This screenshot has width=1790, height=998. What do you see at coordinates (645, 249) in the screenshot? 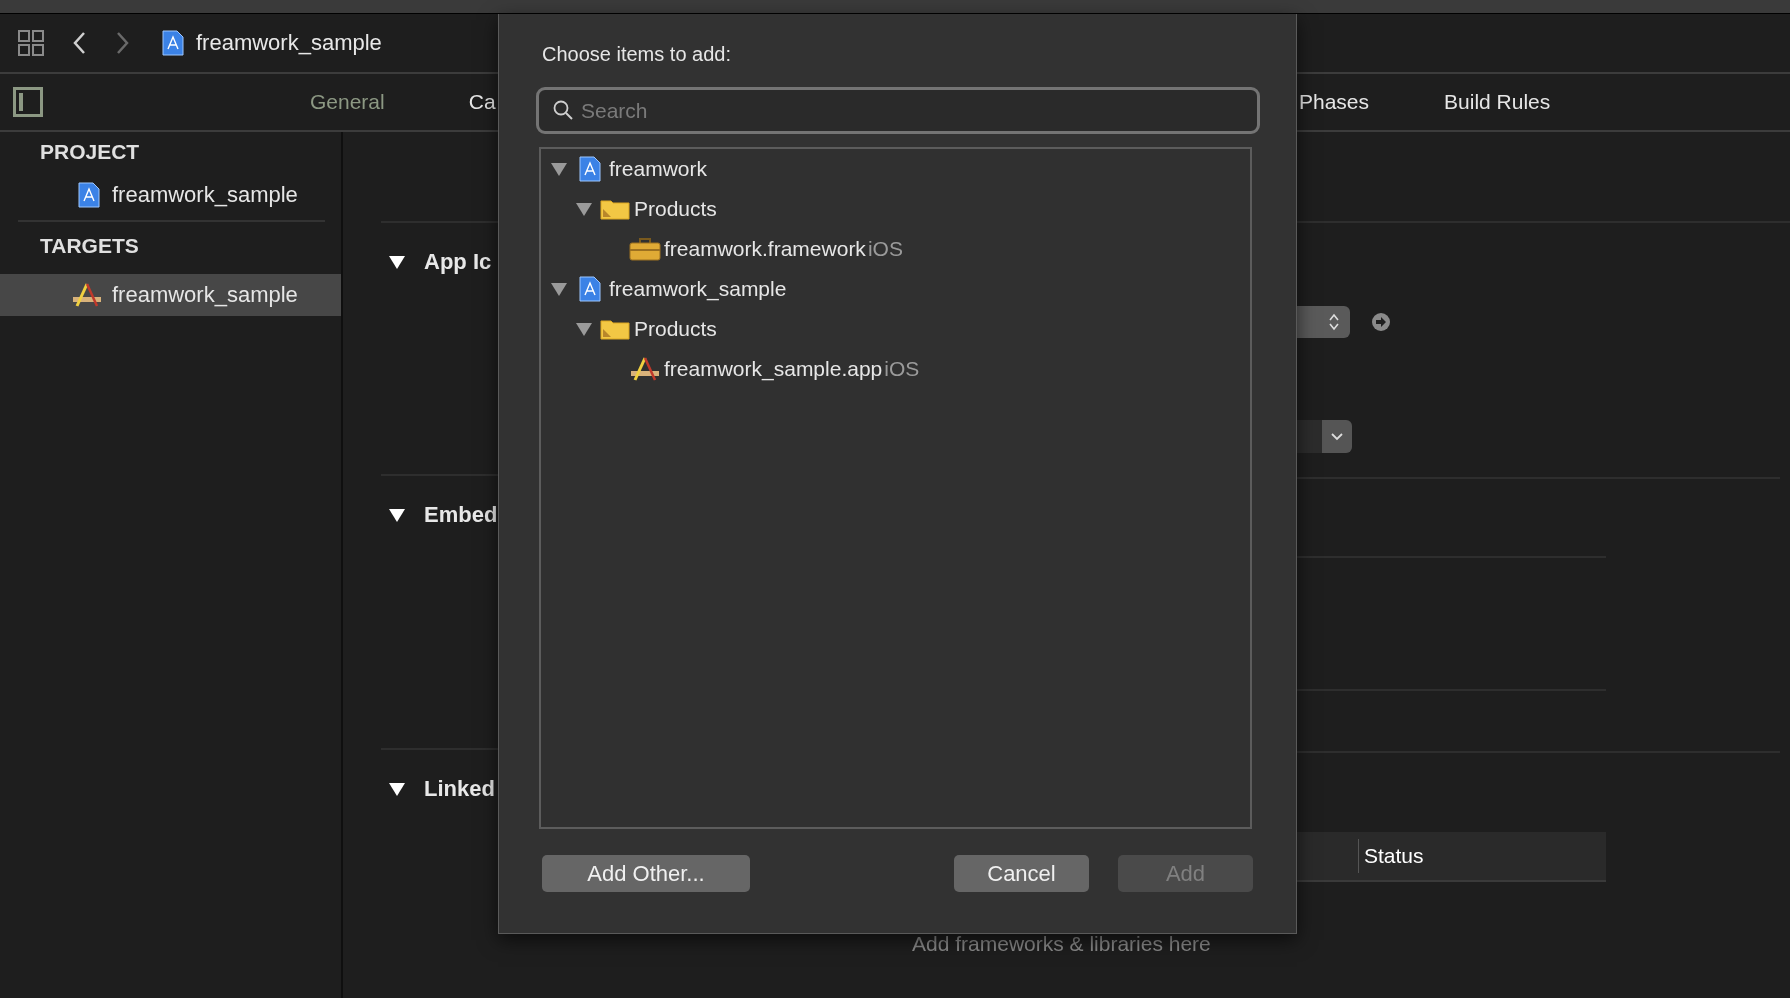
I see `toolbox-icon` at bounding box center [645, 249].